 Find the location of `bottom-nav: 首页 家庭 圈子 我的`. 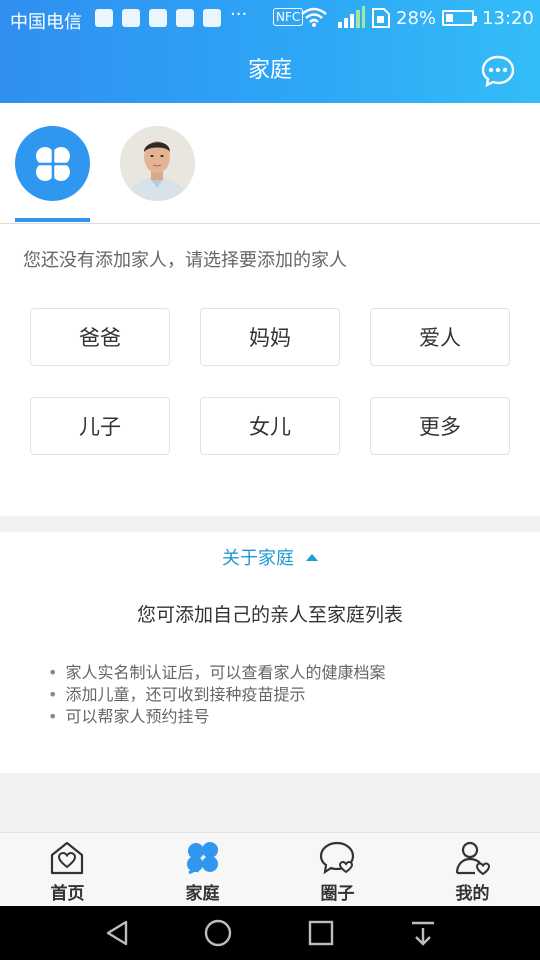

bottom-nav: 首页 家庭 圈子 我的 is located at coordinates (270, 869).